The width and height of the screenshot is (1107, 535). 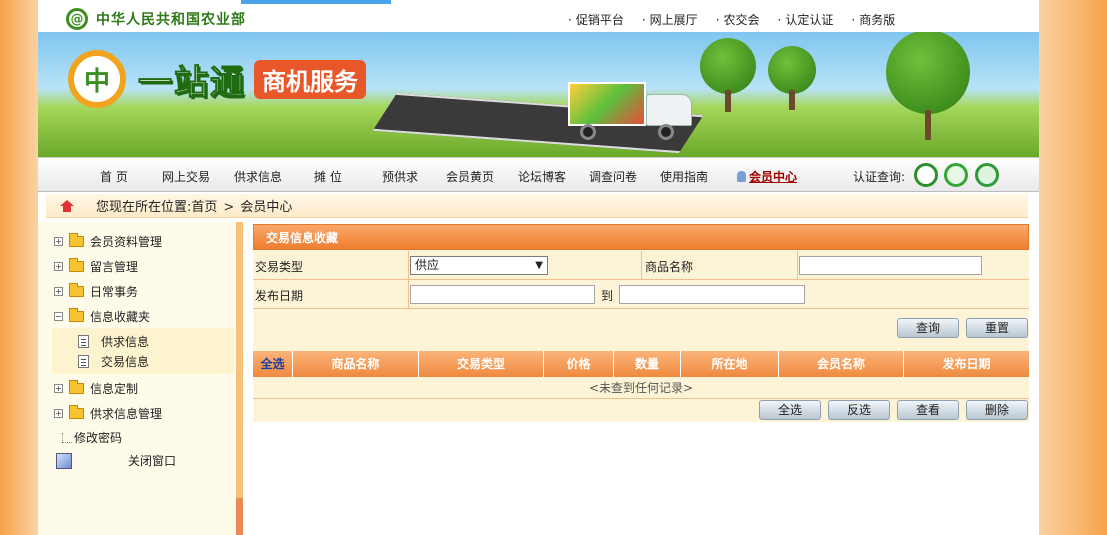 I want to click on sidebar-item-daily-affairs: + 日常事务, so click(x=96, y=291).